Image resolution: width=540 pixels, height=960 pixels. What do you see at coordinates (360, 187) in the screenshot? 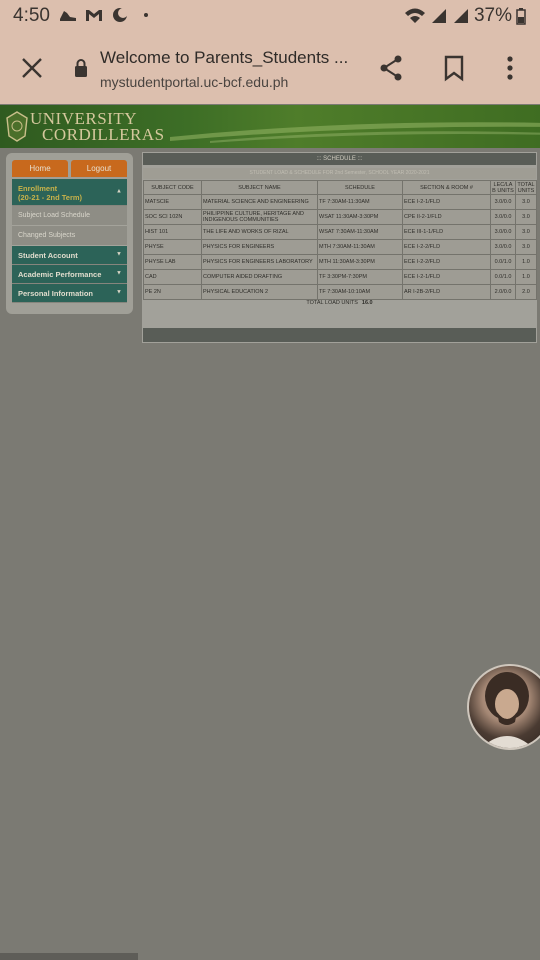
I see `column-header: SCHEDULE` at bounding box center [360, 187].